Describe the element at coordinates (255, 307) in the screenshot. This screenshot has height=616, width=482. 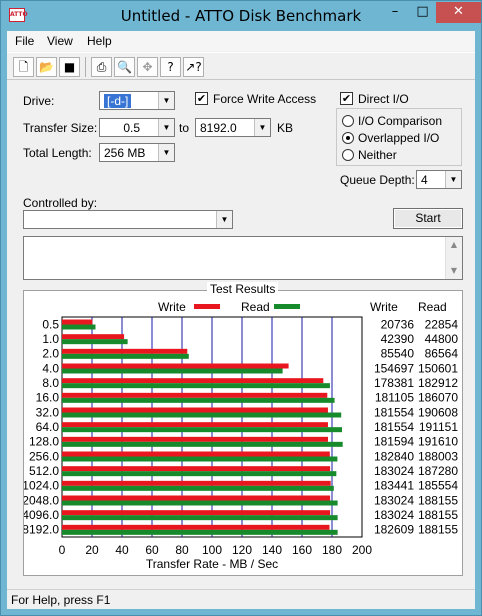
I see `legend-read-label: Read` at that location.